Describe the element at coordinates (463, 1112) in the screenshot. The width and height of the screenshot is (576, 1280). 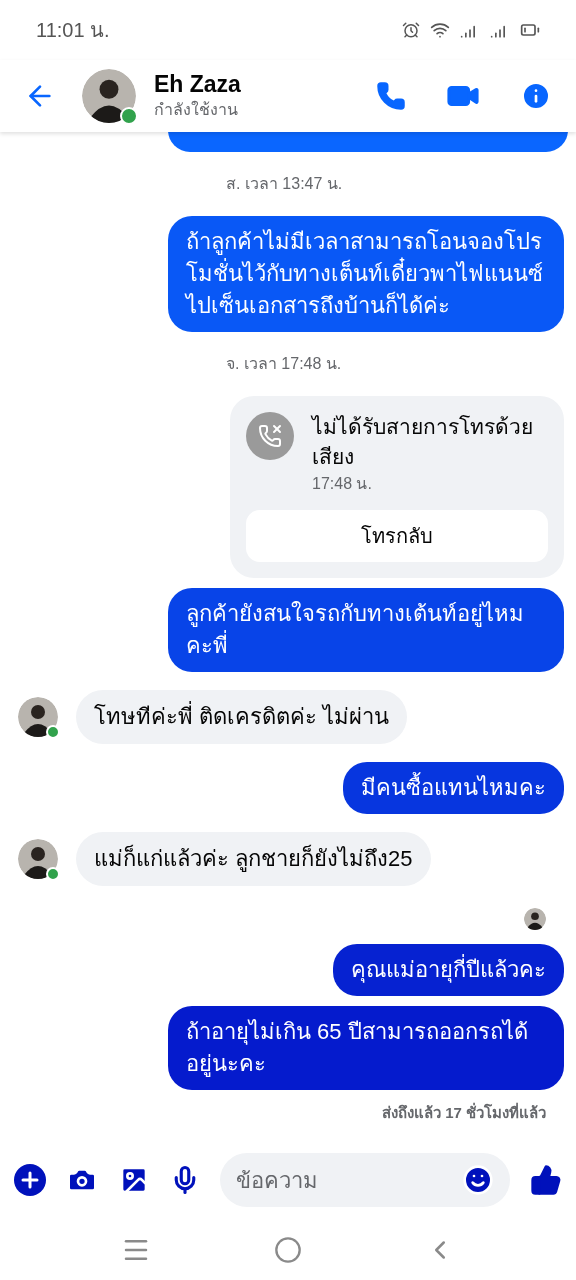
I see `delivery-status: ส่งถึงแล้ว 17 ชั่วโมงที่แล้ว` at that location.